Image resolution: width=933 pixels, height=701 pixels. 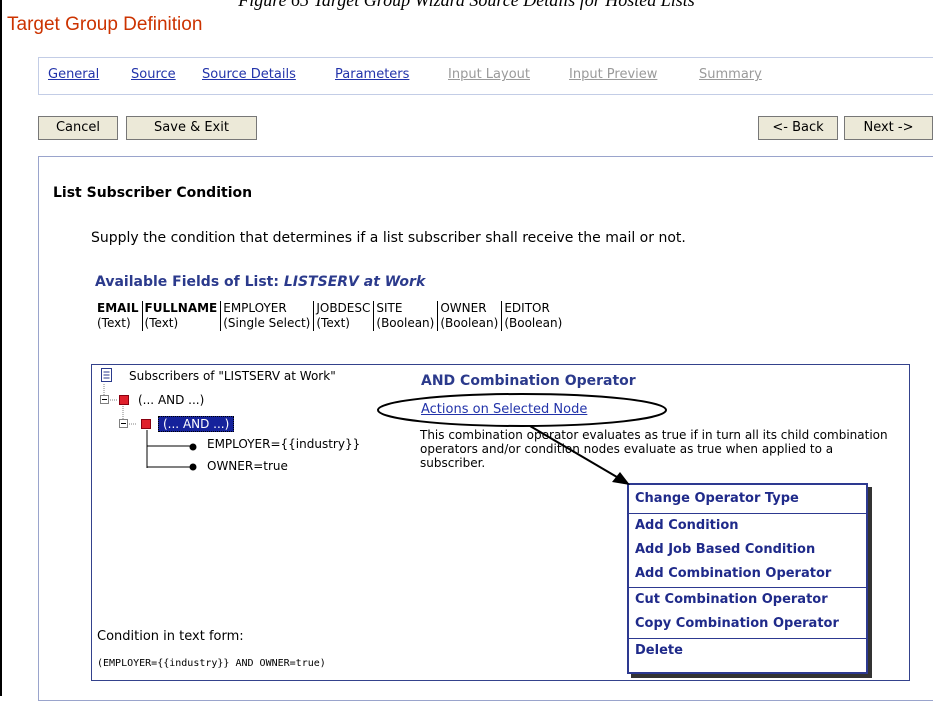 What do you see at coordinates (354, 282) in the screenshot?
I see `list-name: LISTSERV at Work` at bounding box center [354, 282].